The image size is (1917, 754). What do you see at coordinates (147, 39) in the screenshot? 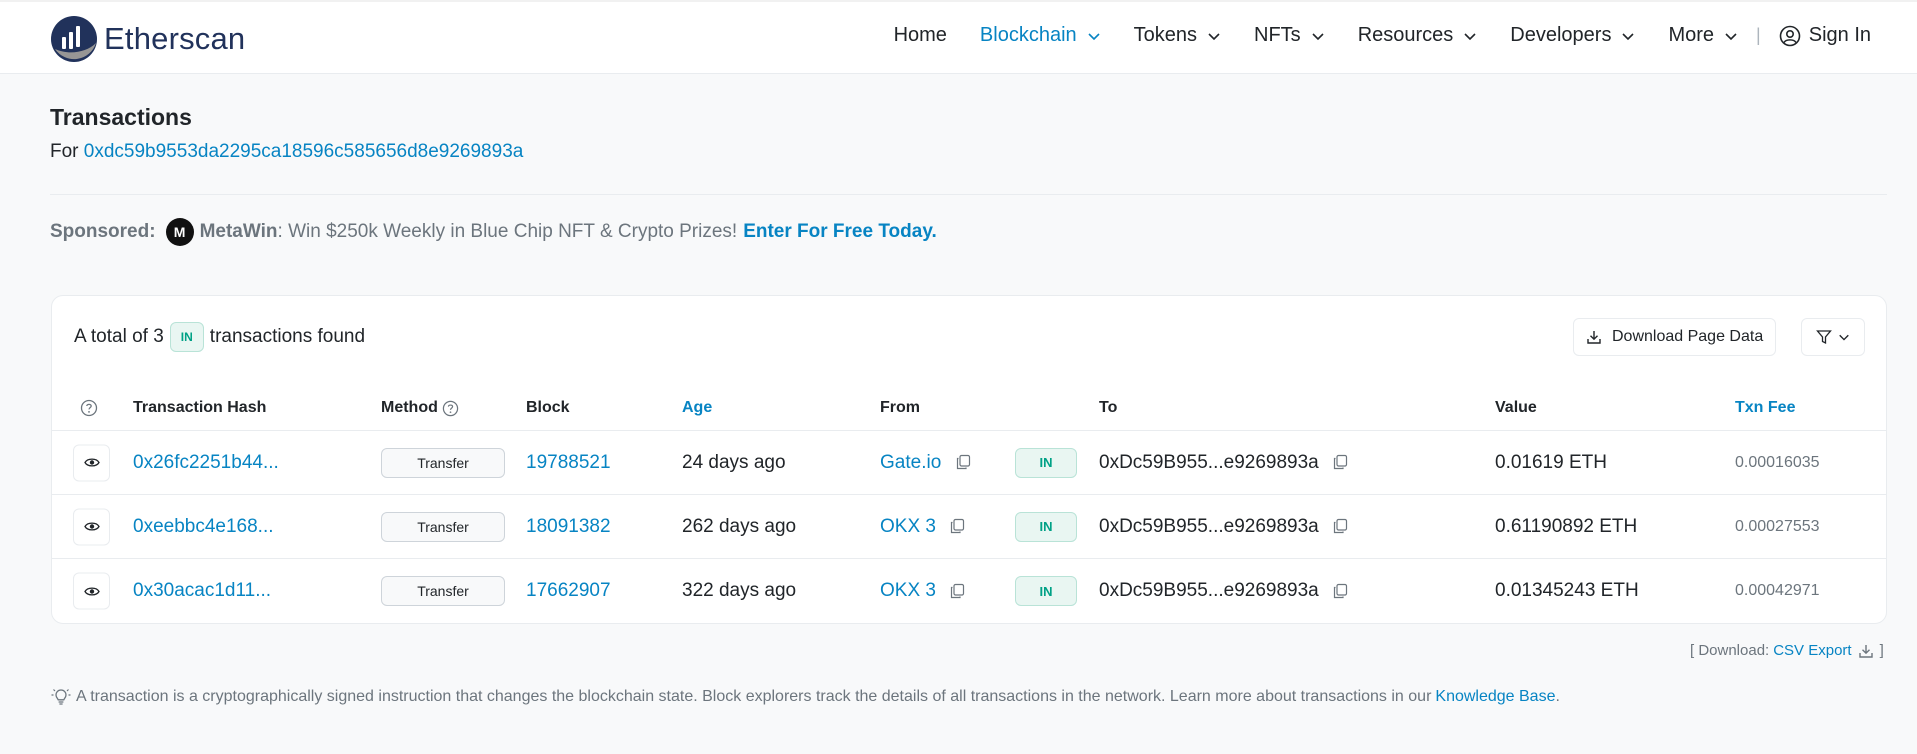
I see `etherscan-logo: Etherscan` at bounding box center [147, 39].